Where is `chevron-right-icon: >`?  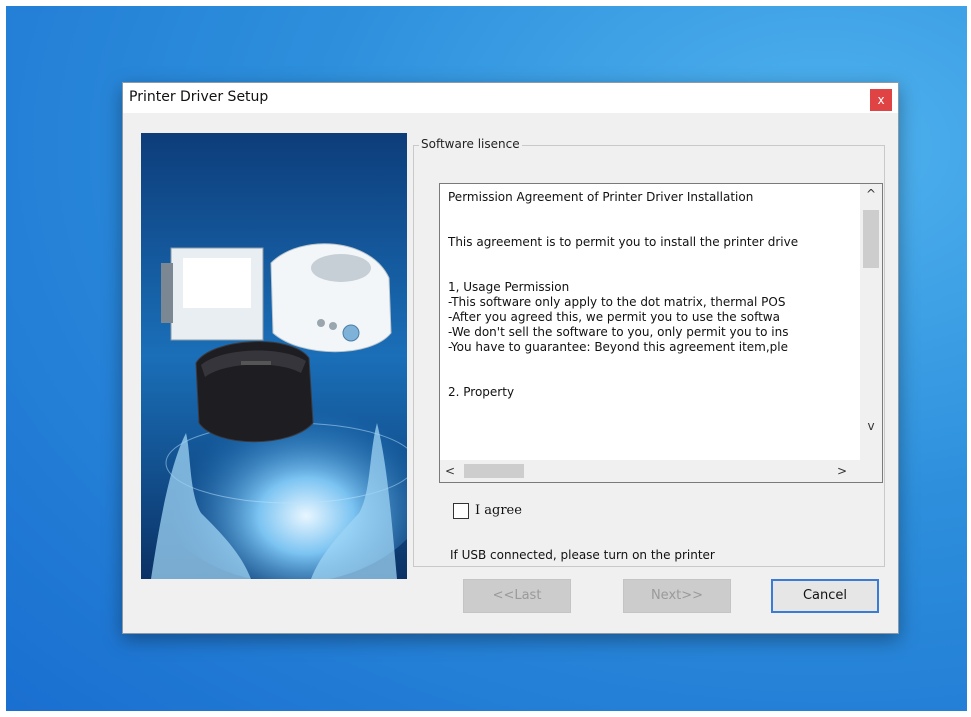 chevron-right-icon: > is located at coordinates (842, 471).